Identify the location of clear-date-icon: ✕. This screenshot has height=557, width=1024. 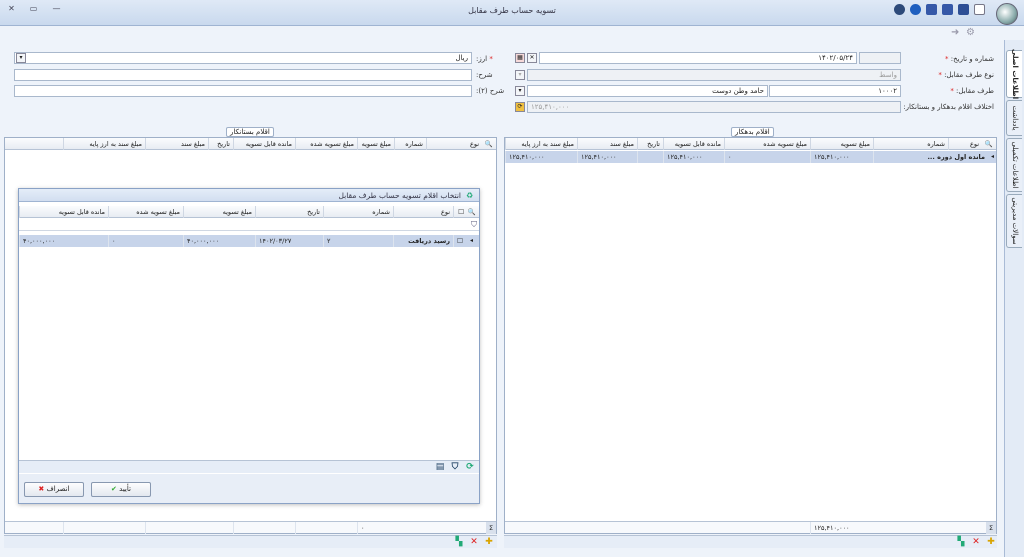
(532, 58).